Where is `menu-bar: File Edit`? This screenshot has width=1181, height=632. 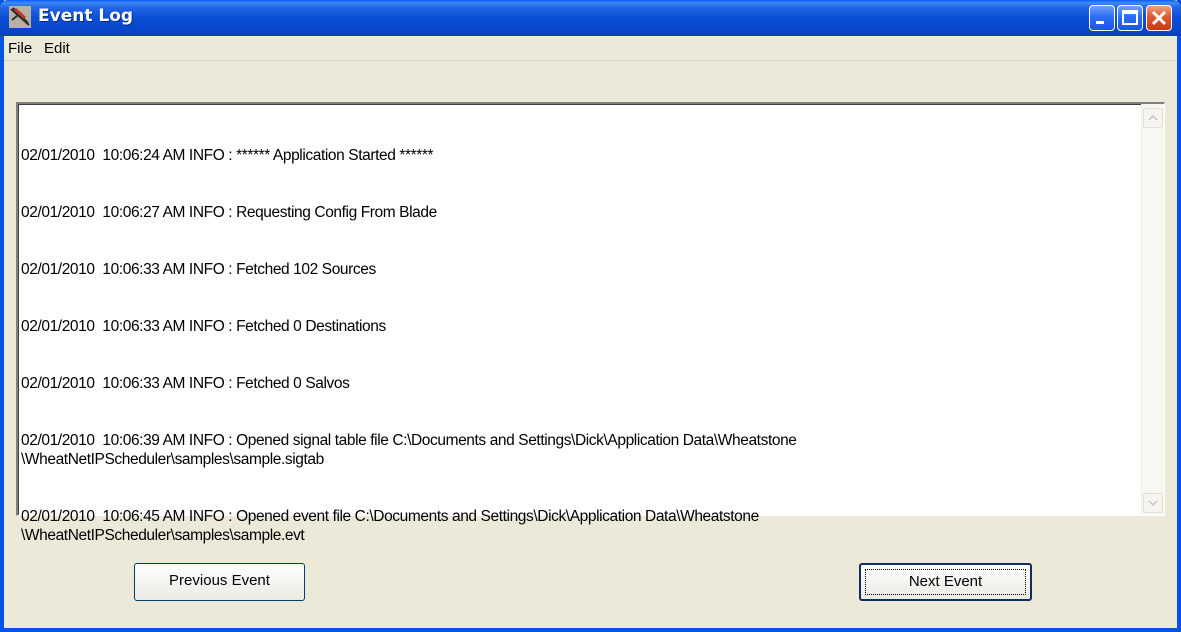
menu-bar: File Edit is located at coordinates (590, 48).